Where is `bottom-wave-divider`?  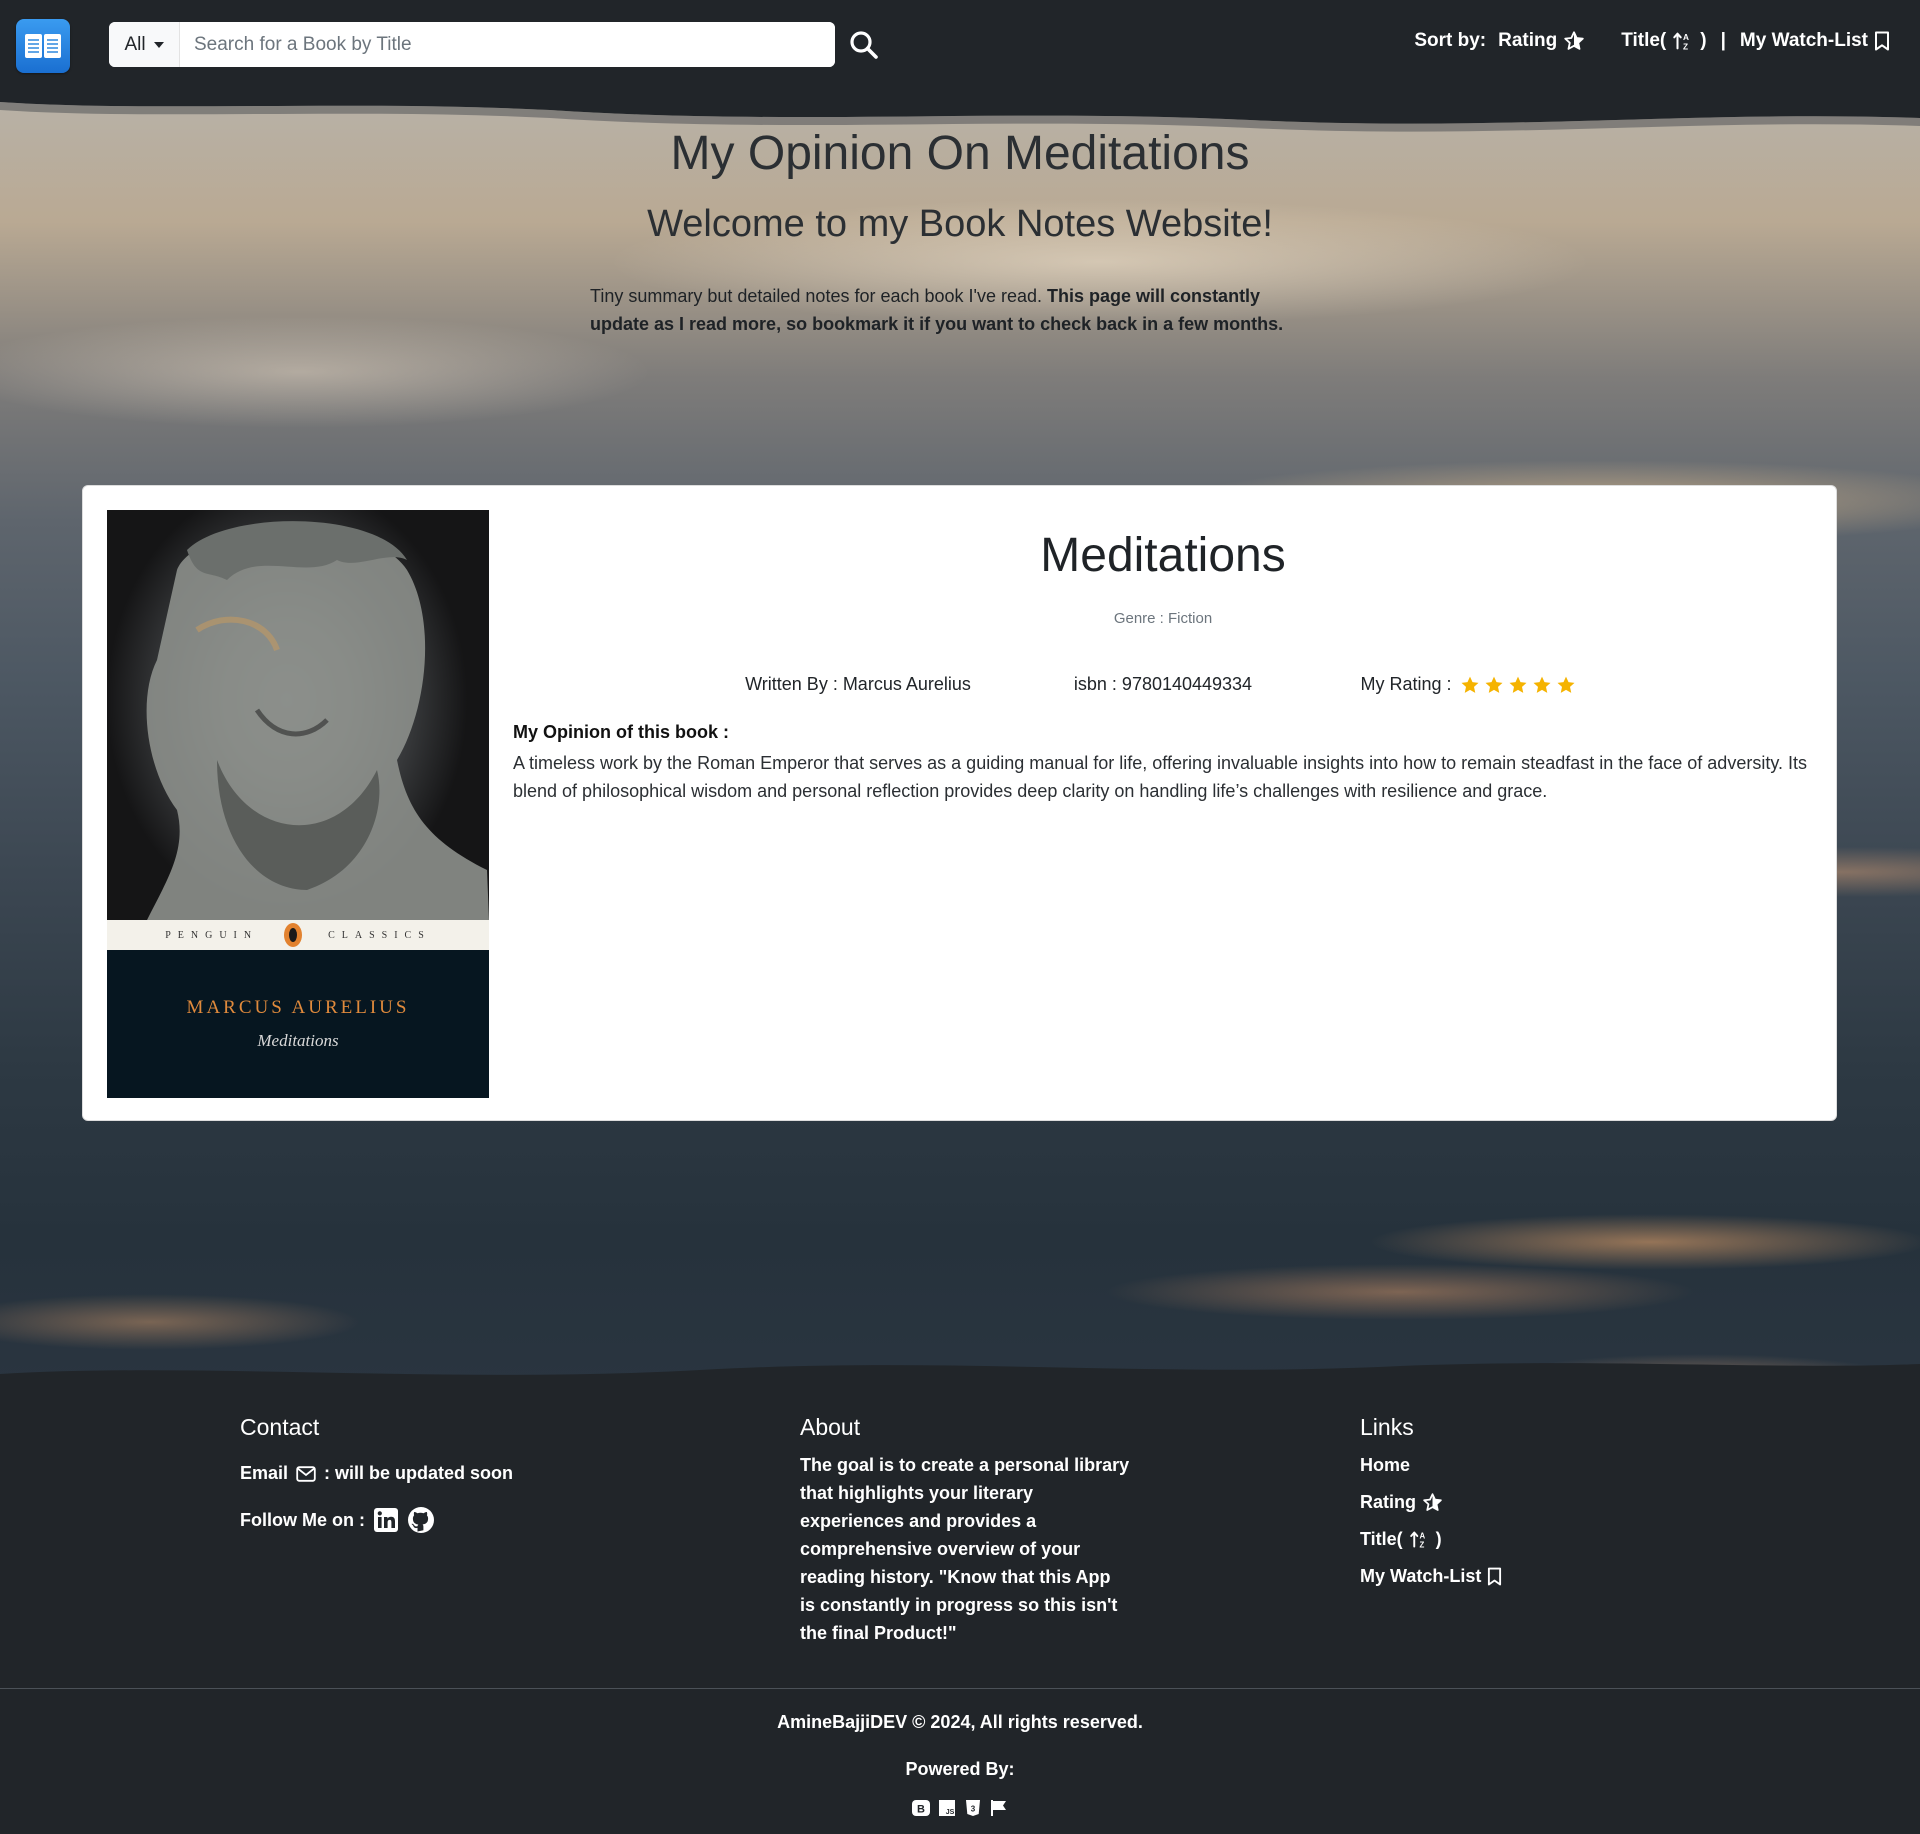
bottom-wave-divider is located at coordinates (960, 1378).